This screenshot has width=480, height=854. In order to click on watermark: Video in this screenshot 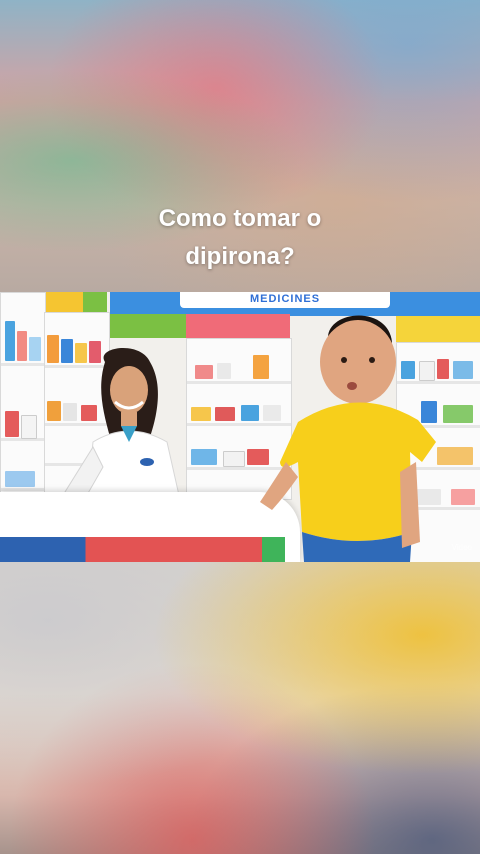, I will do `click(461, 547)`.